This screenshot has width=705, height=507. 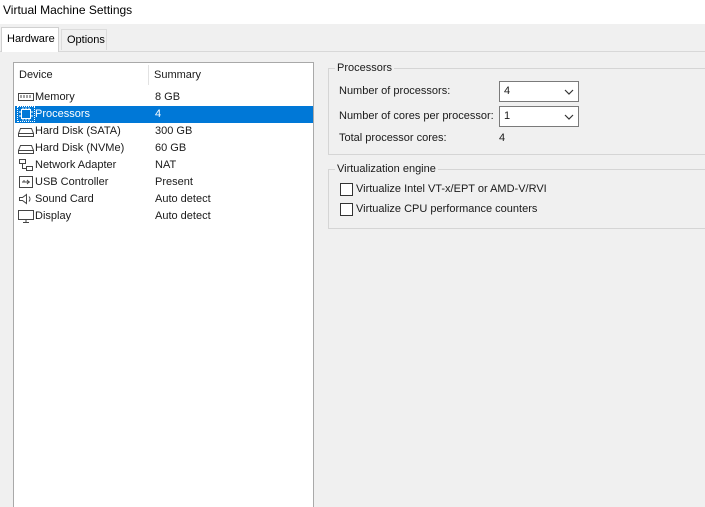 What do you see at coordinates (26, 97) in the screenshot?
I see `memory-icon` at bounding box center [26, 97].